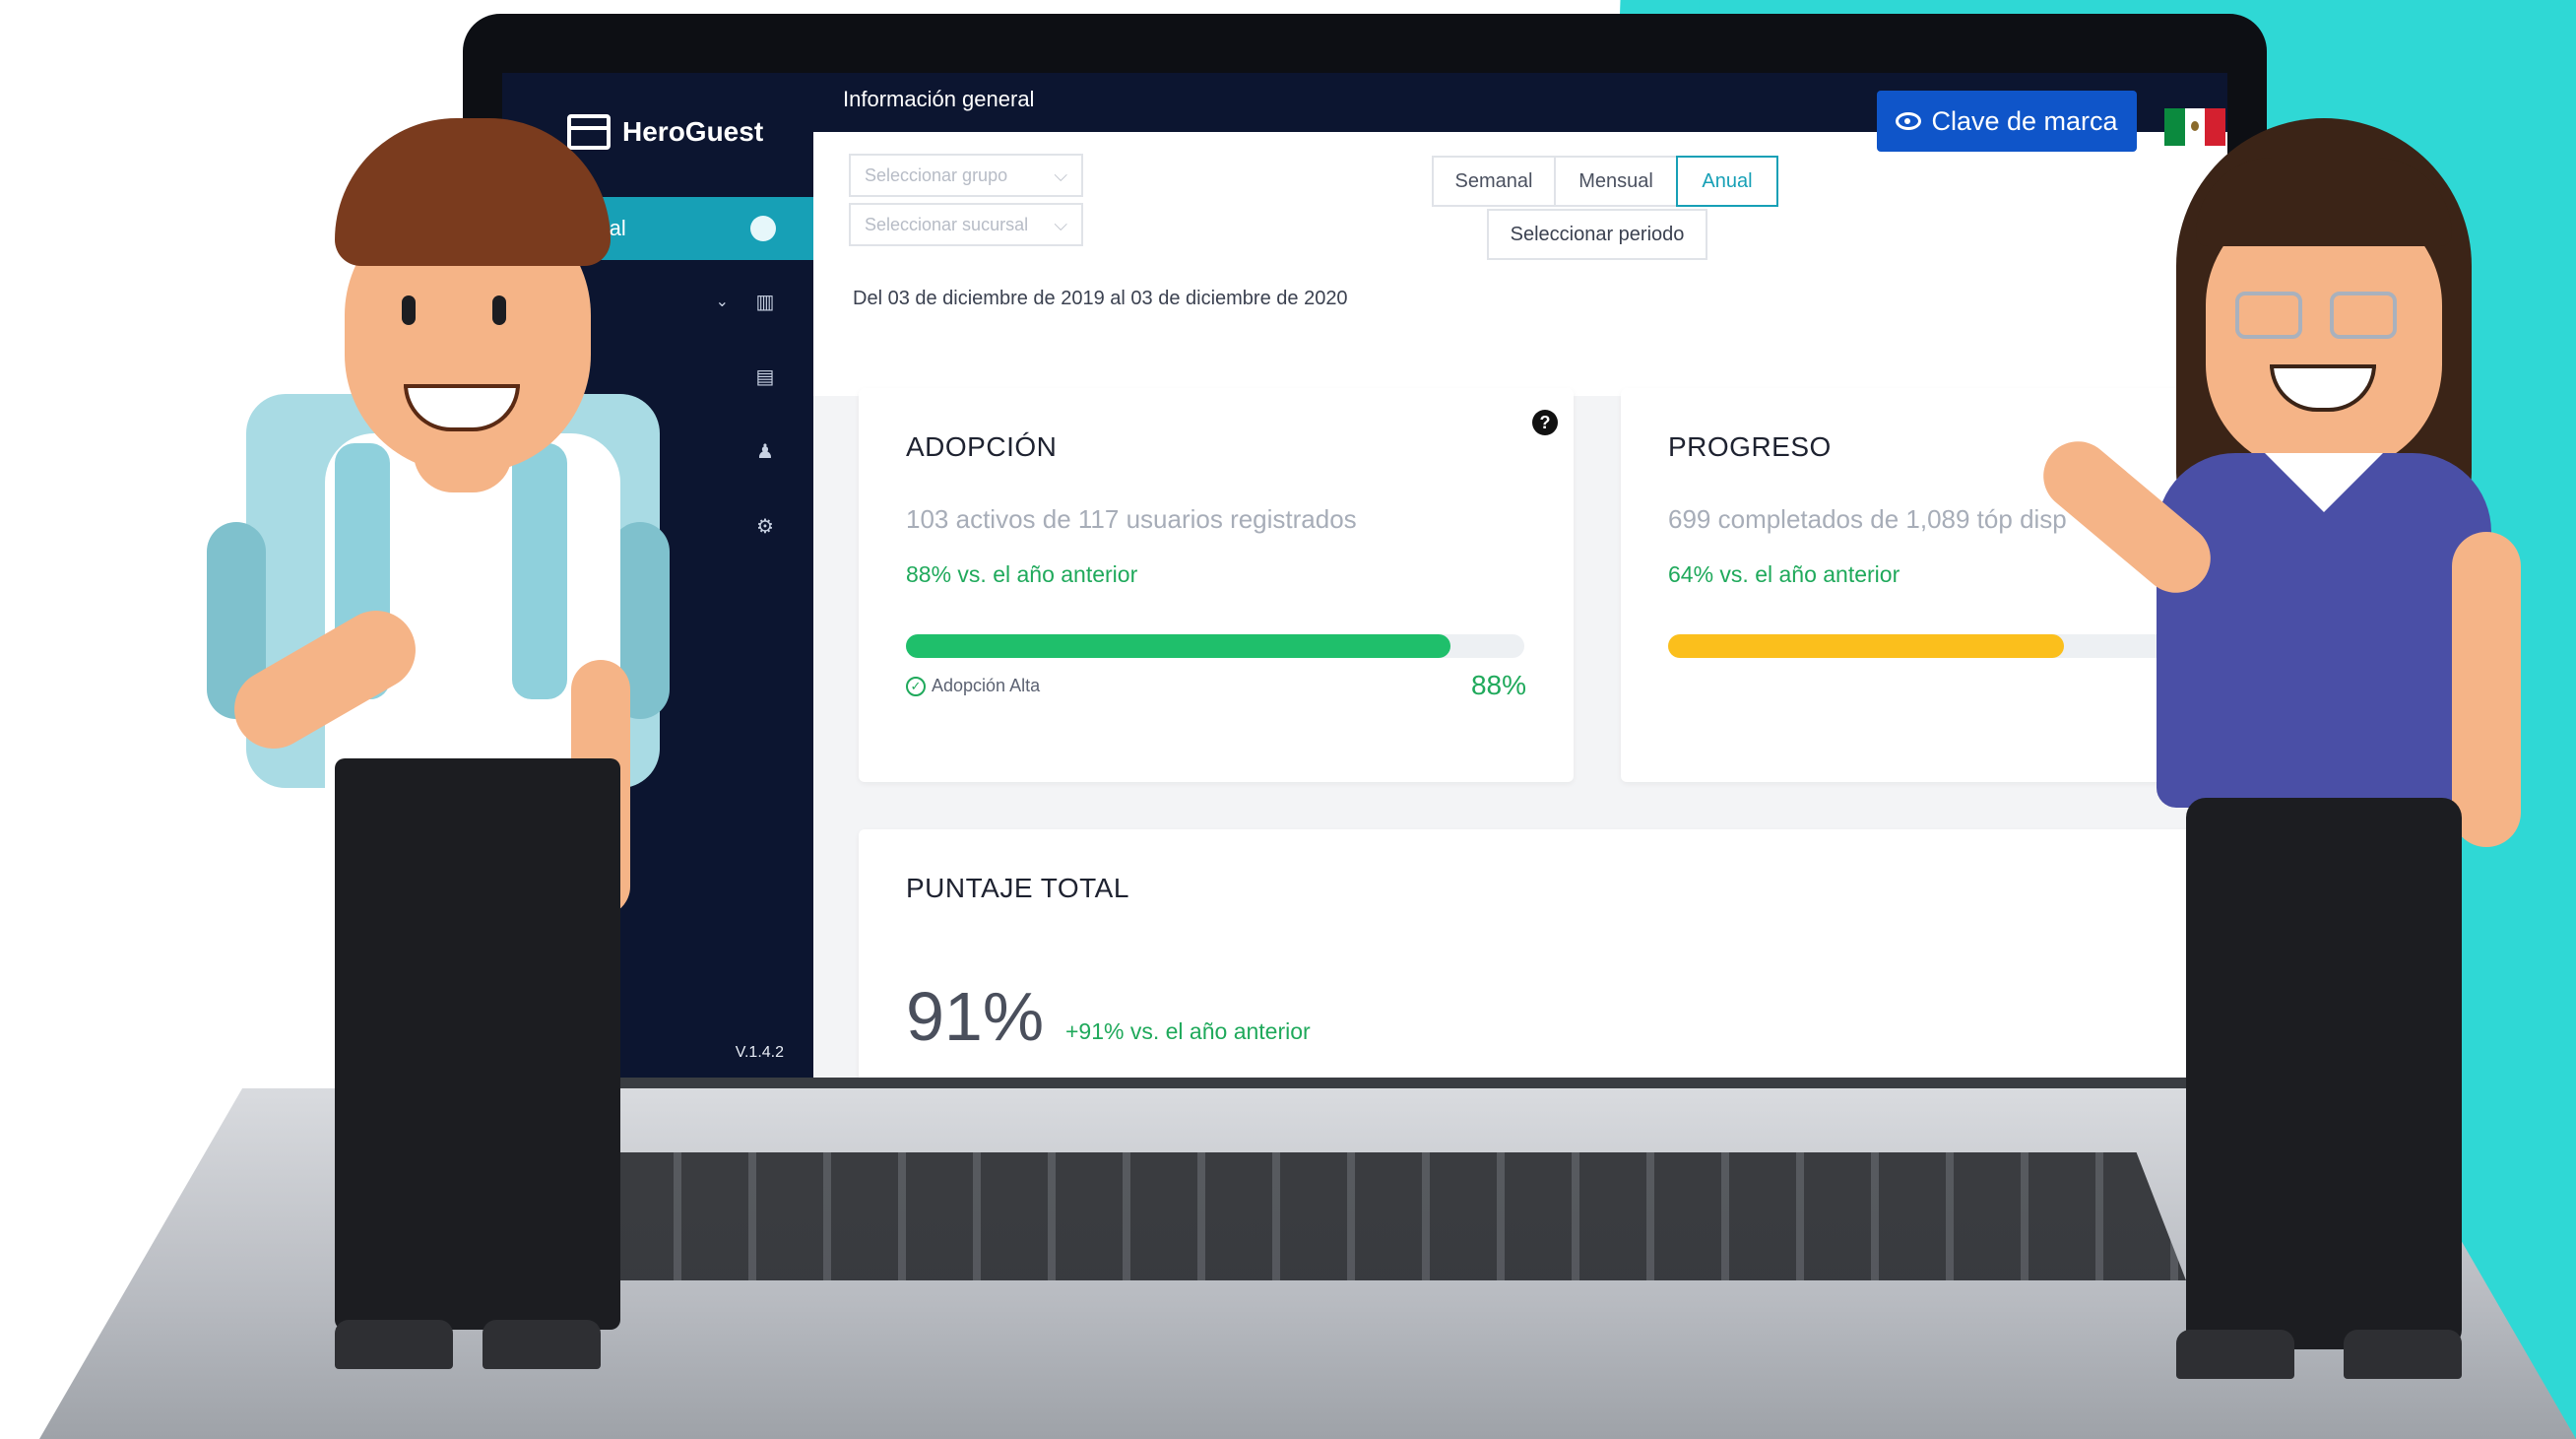 This screenshot has width=2576, height=1439. What do you see at coordinates (765, 527) in the screenshot?
I see `gear-icon: ⚙` at bounding box center [765, 527].